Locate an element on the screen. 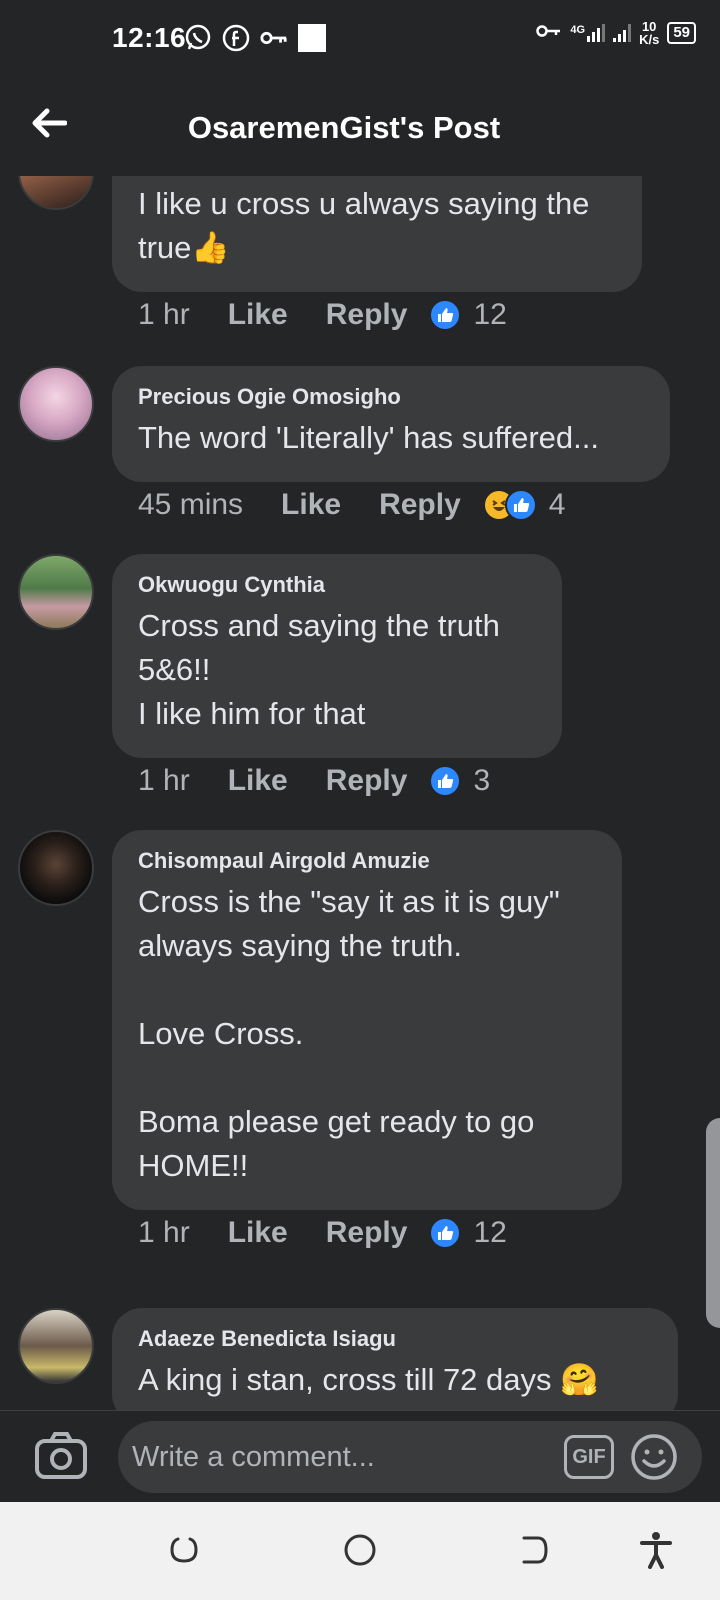 This screenshot has width=720, height=1600. system-icons: 4G 10 K/s 59 is located at coordinates (616, 33).